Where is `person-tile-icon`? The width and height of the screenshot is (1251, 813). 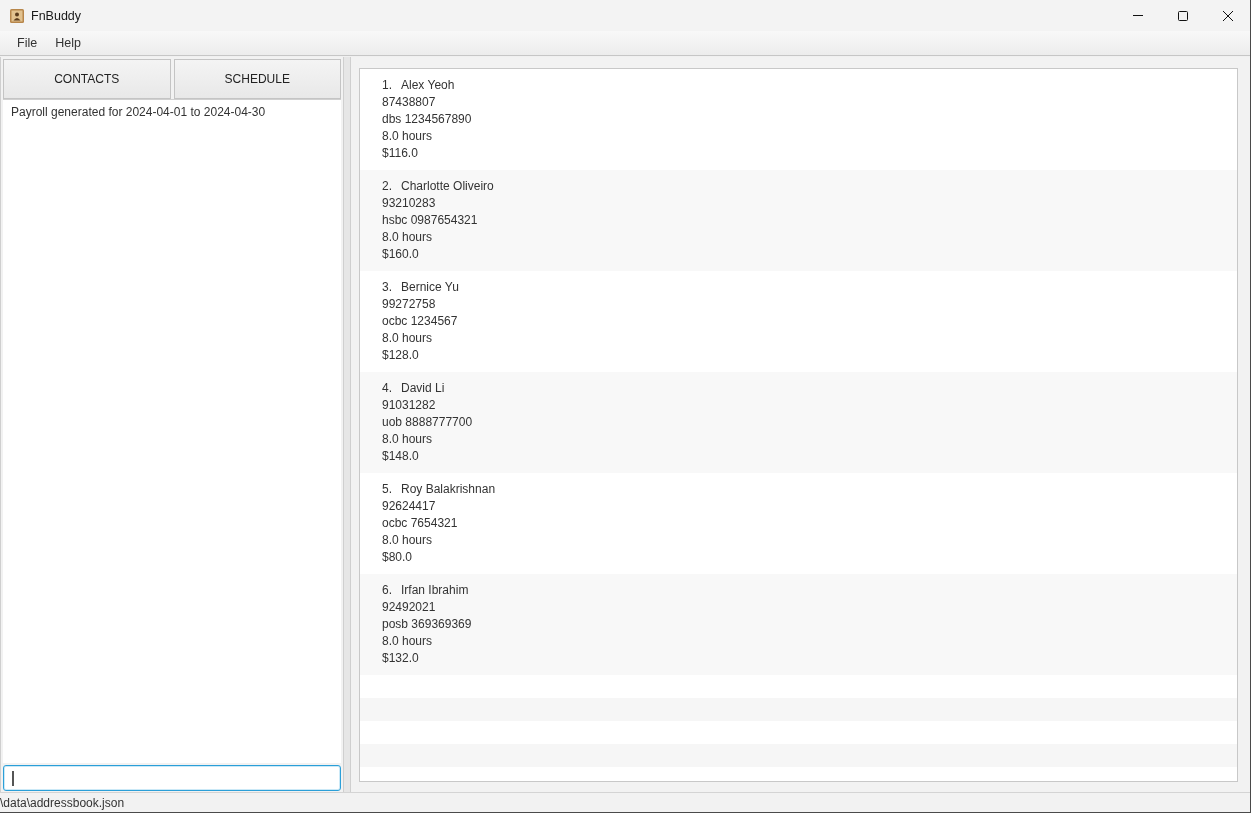 person-tile-icon is located at coordinates (17, 15).